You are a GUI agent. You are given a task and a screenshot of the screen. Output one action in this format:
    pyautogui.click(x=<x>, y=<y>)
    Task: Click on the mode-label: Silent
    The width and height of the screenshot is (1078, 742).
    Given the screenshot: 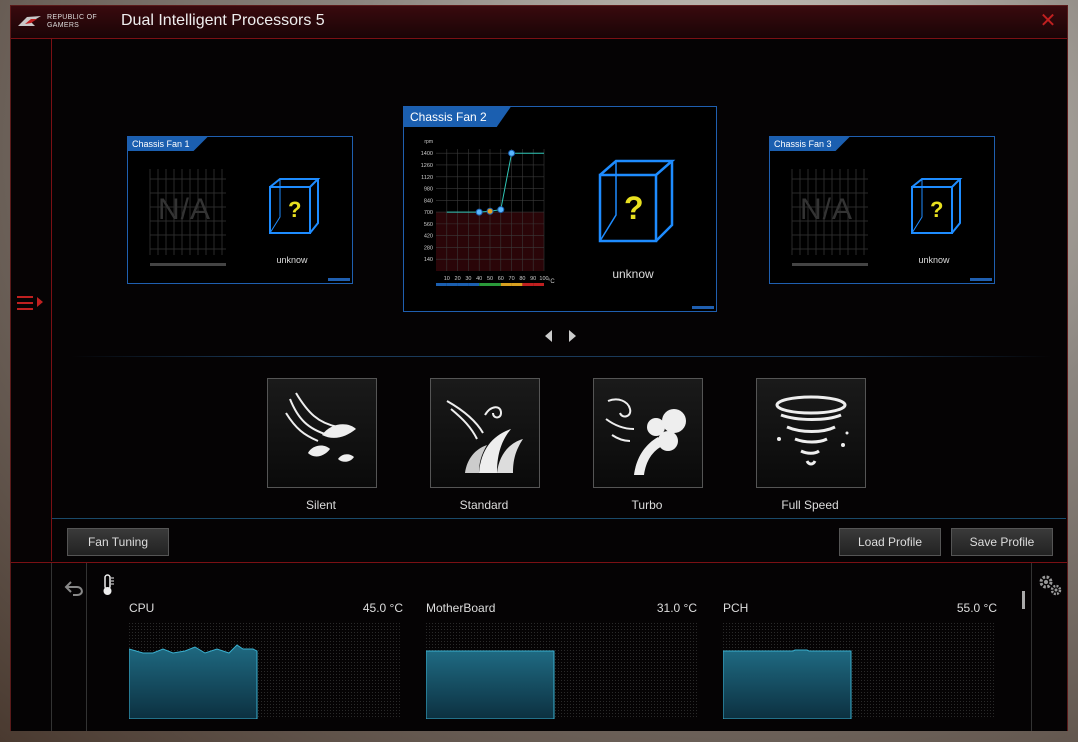 What is the action you would take?
    pyautogui.click(x=321, y=505)
    